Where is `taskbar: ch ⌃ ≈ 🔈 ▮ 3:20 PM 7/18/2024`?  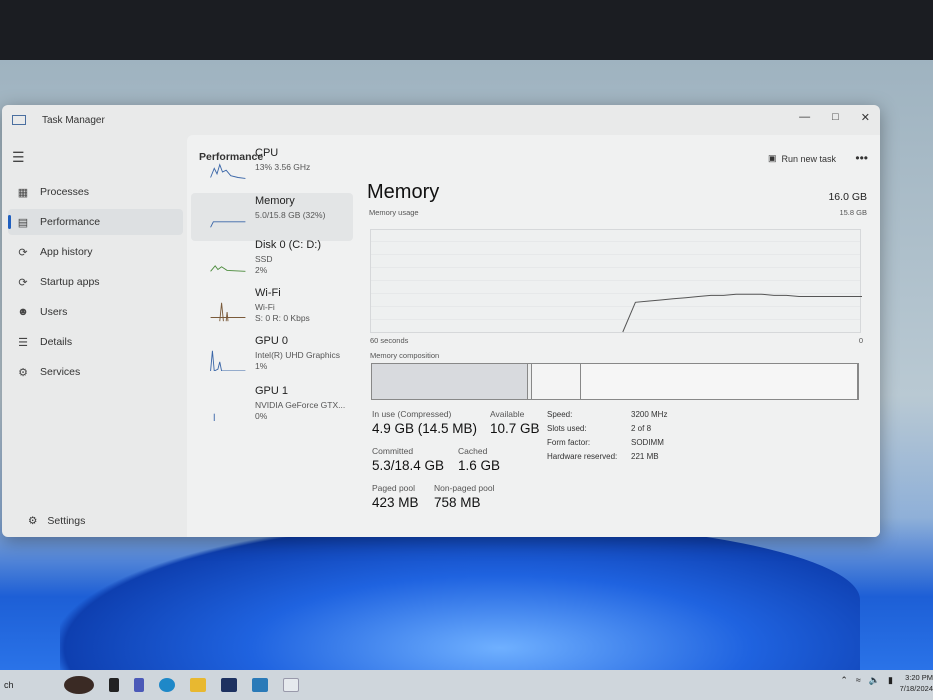 taskbar: ch ⌃ ≈ 🔈 ▮ 3:20 PM 7/18/2024 is located at coordinates (466, 685).